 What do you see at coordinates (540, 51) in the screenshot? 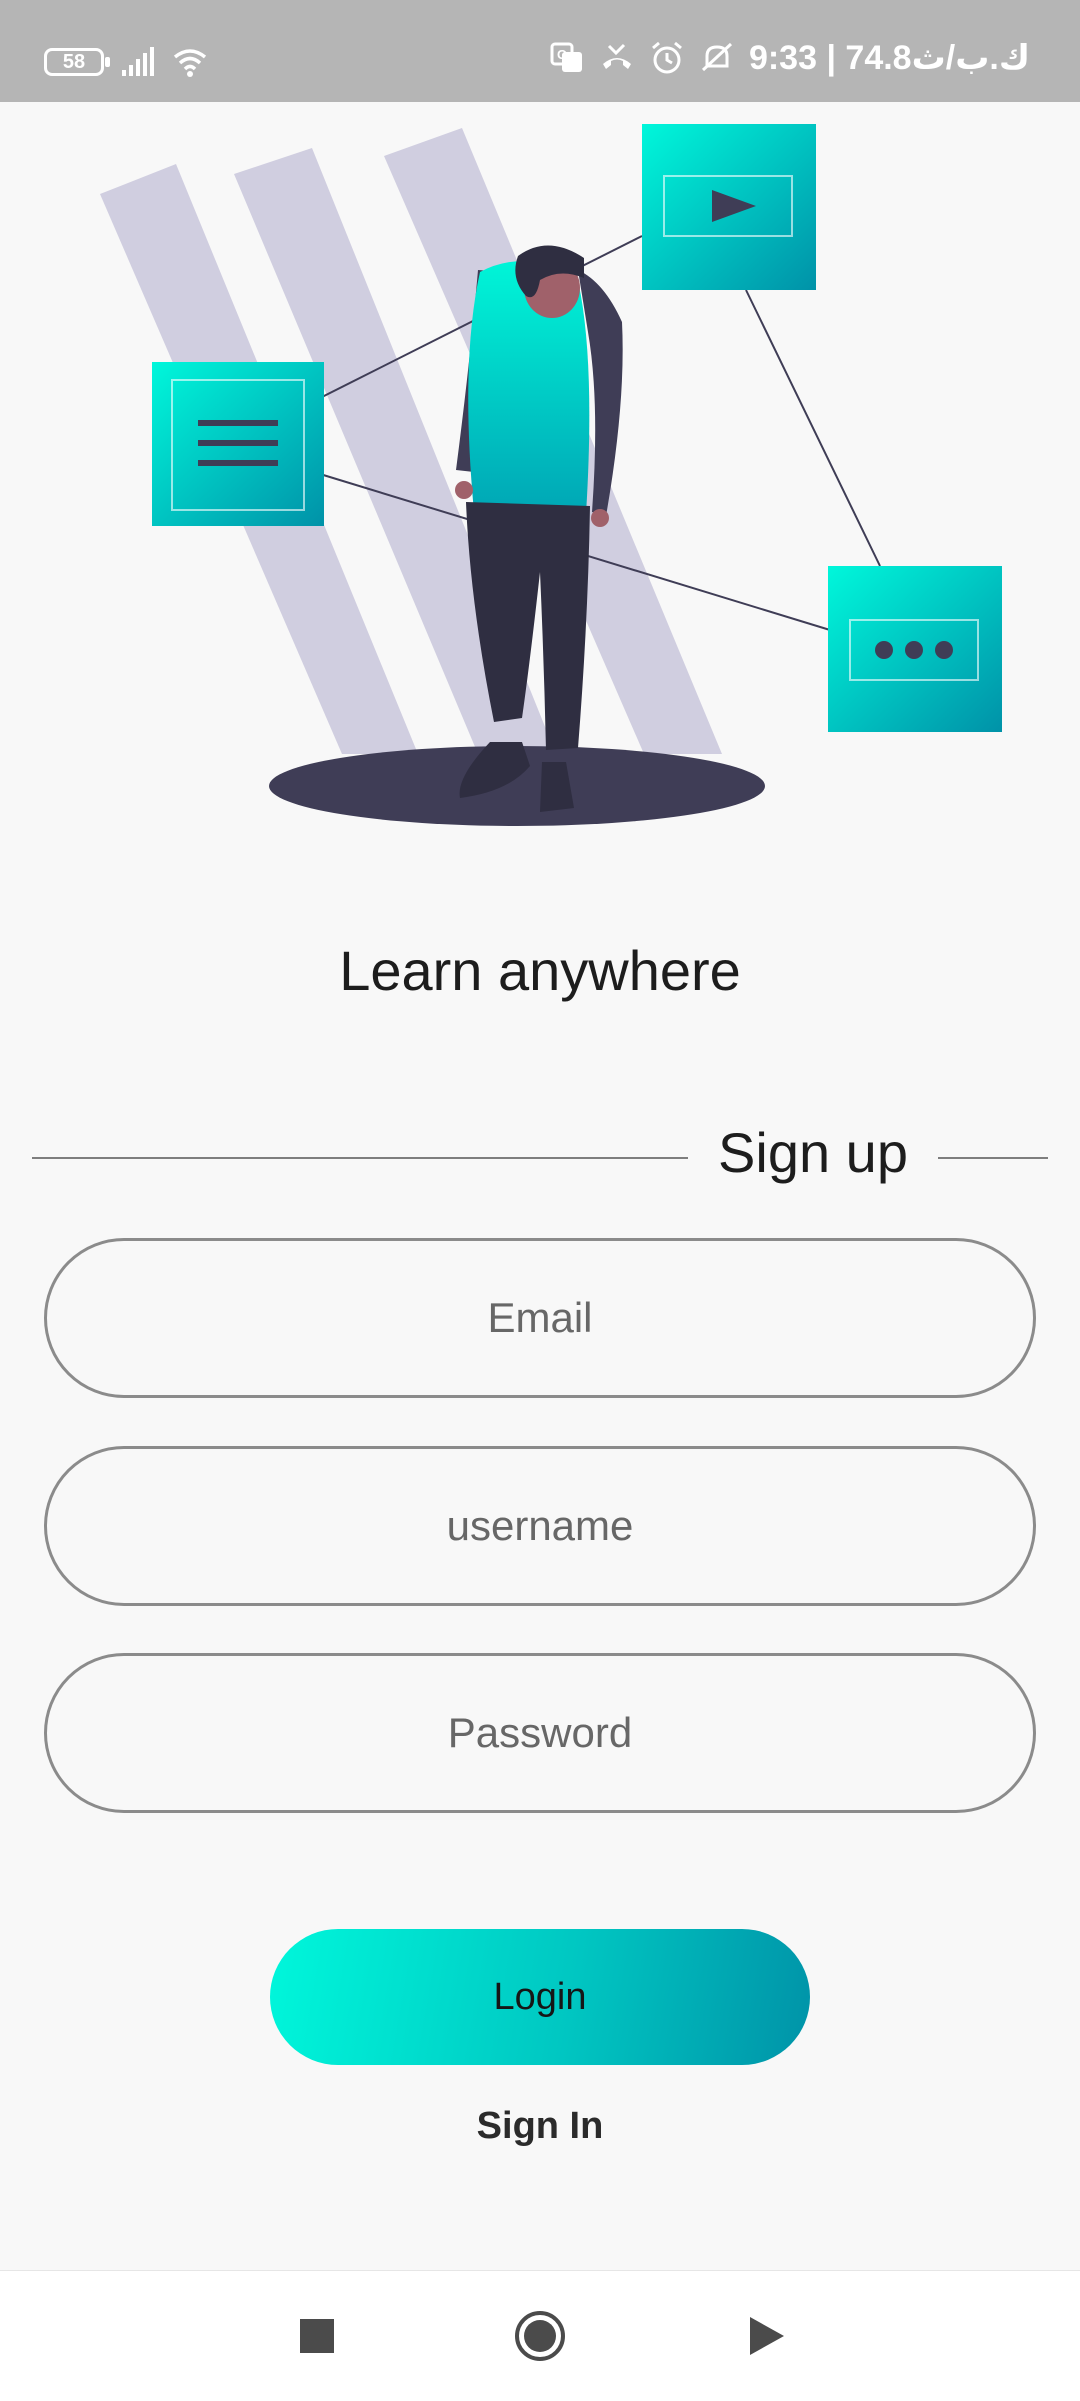
I see `status-bar: 58 G` at bounding box center [540, 51].